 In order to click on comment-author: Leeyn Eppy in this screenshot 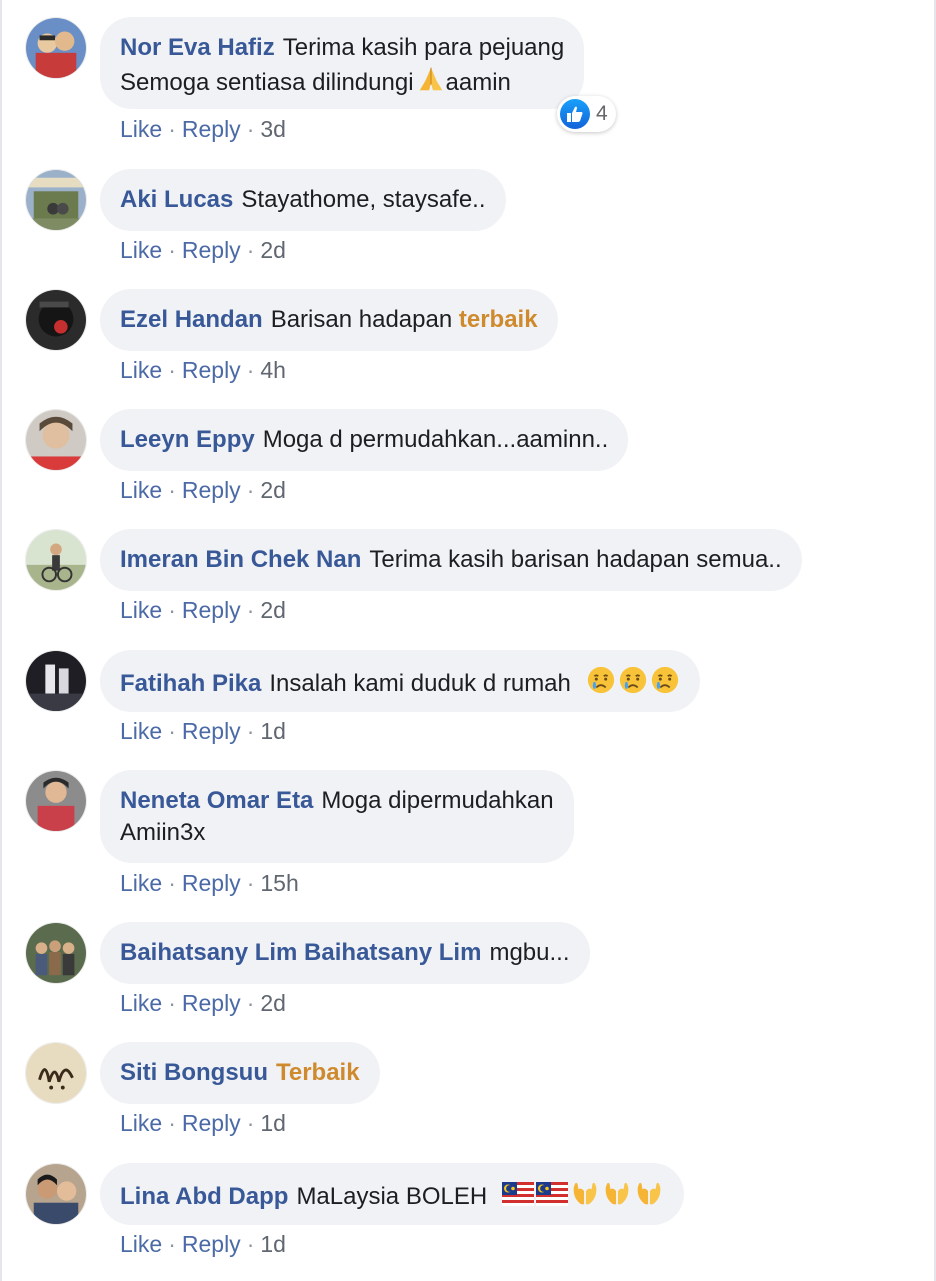, I will do `click(187, 439)`.